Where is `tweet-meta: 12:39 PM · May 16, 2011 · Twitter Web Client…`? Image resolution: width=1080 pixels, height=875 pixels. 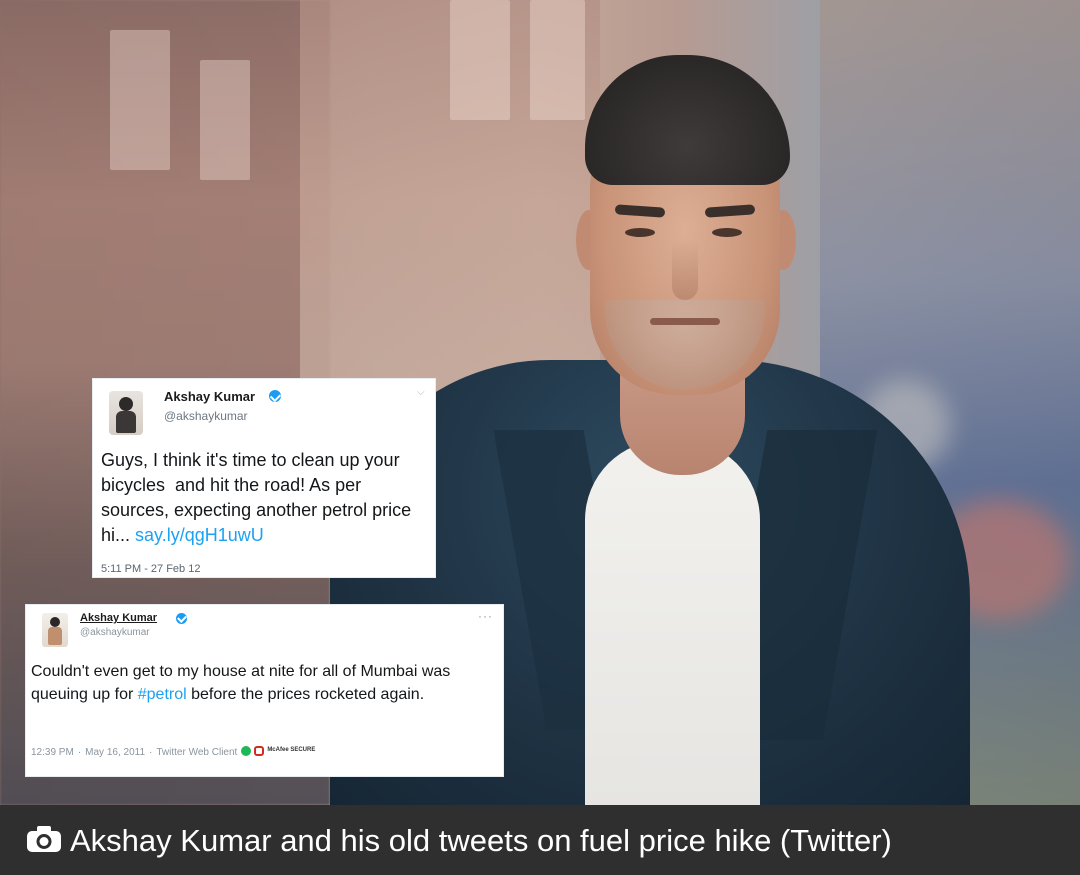
tweet-meta: 12:39 PM · May 16, 2011 · Twitter Web Client… is located at coordinates (173, 752).